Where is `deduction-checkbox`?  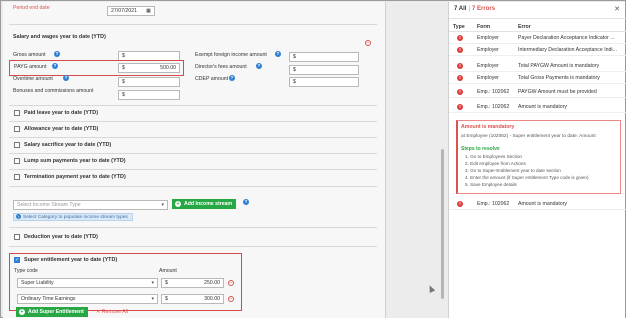
deduction-checkbox is located at coordinates (17, 237).